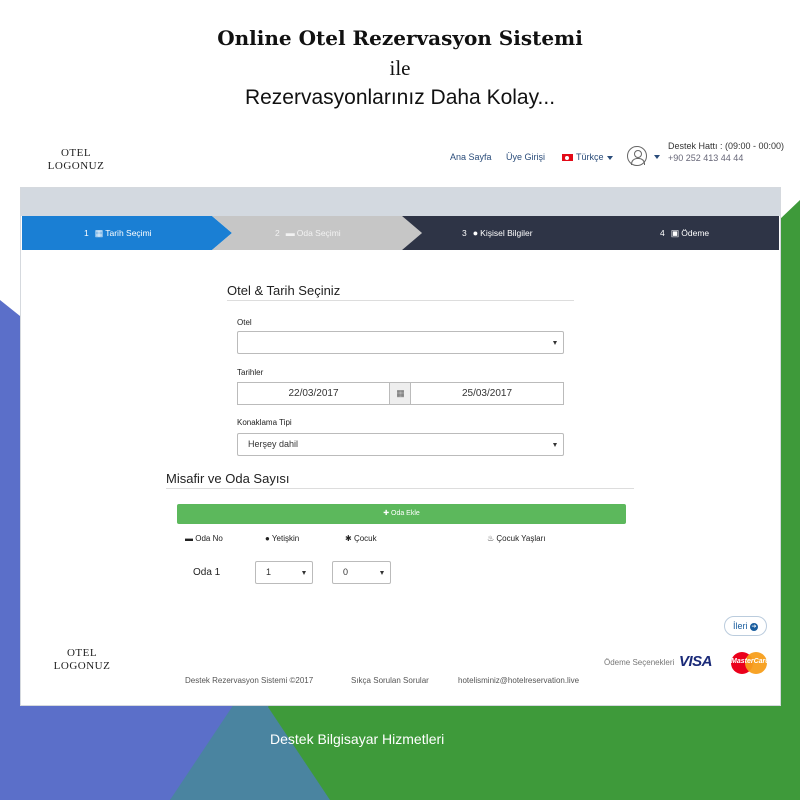 The image size is (800, 800). Describe the element at coordinates (82, 660) in the screenshot. I see `footer-logo: OTEL LOGONUZ` at that location.